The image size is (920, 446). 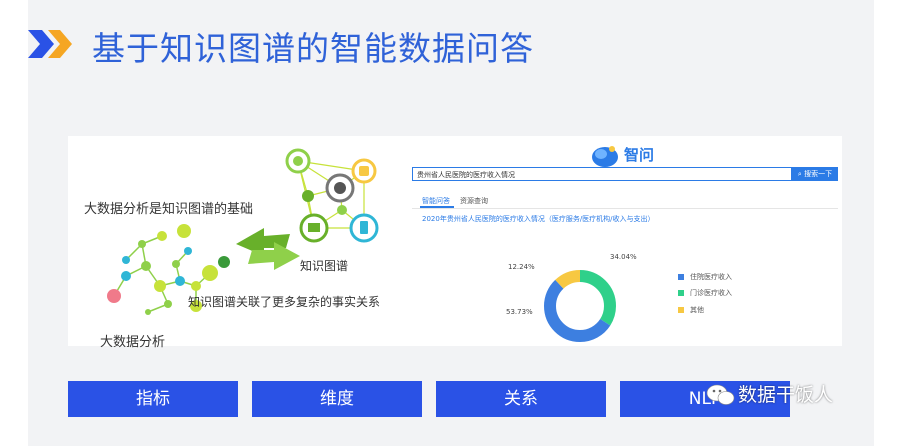 I want to click on header: 基于知识图谱的智能数据问答, so click(x=451, y=36).